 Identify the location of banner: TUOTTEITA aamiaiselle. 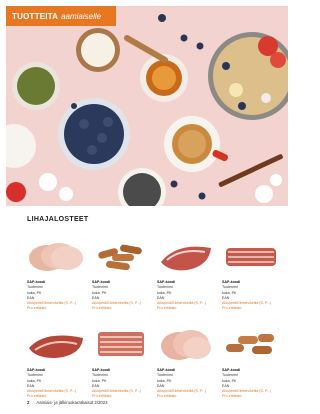
(61, 16).